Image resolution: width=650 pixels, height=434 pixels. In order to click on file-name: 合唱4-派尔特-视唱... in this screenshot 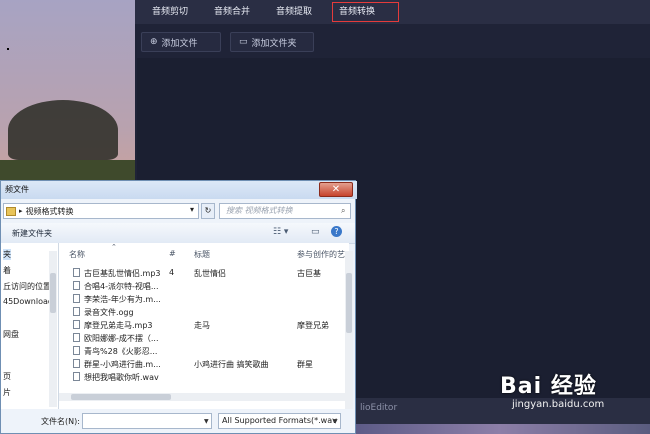, I will do `click(121, 286)`.